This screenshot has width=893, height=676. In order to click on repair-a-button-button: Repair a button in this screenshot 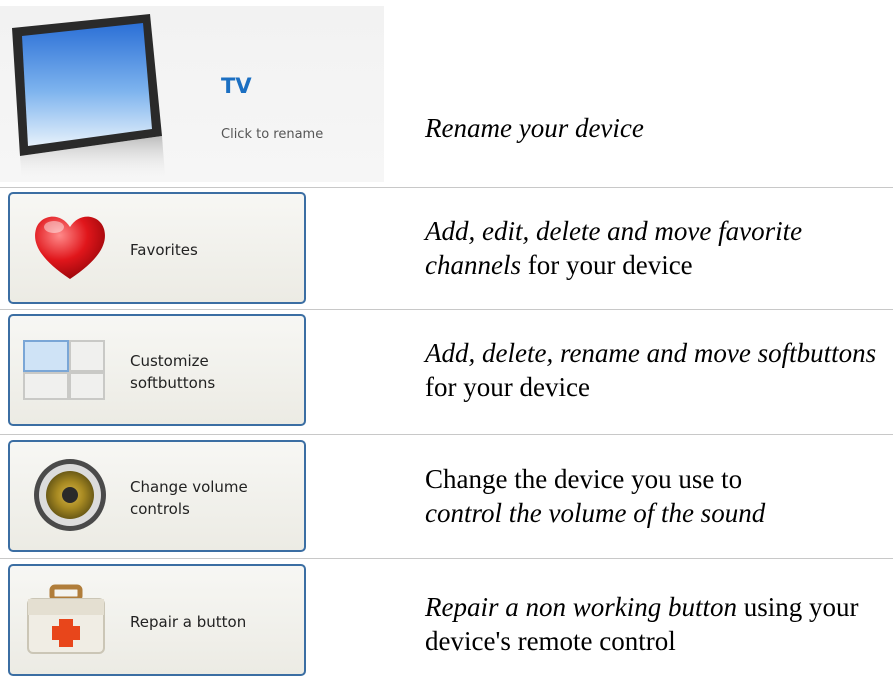, I will do `click(157, 620)`.